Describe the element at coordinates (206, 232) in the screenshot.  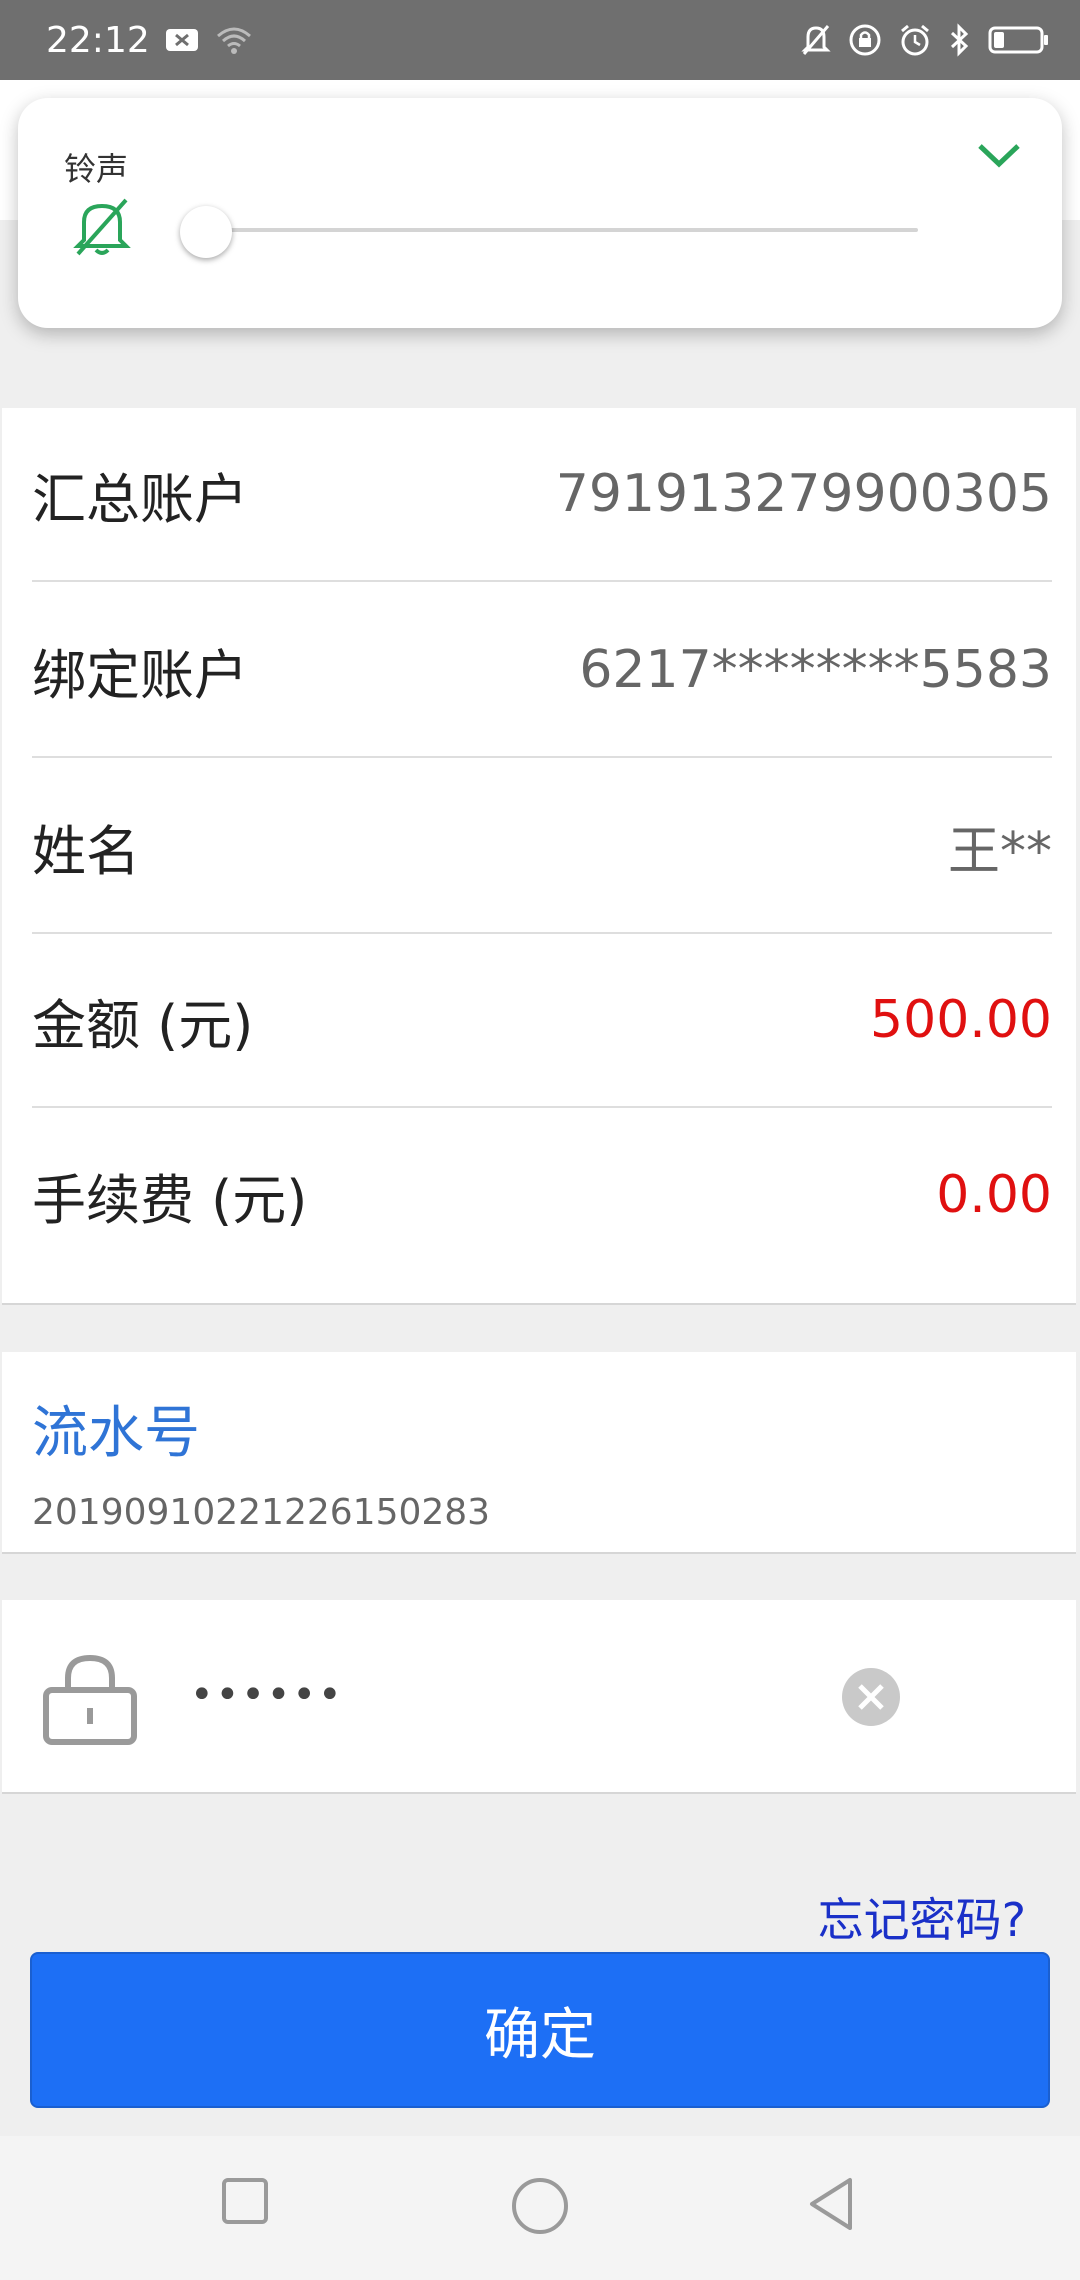
I see `volume-slider-thumb` at that location.